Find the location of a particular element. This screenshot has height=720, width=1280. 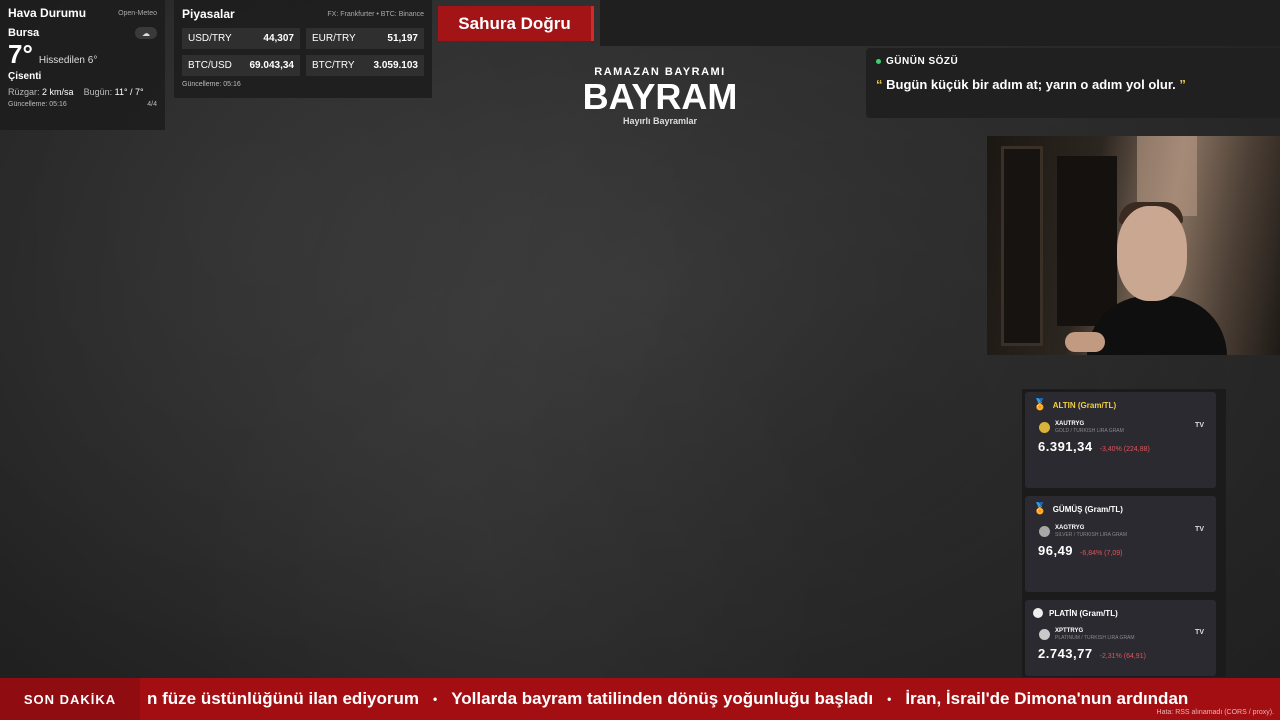

market-label: BTC/USD is located at coordinates (210, 65).